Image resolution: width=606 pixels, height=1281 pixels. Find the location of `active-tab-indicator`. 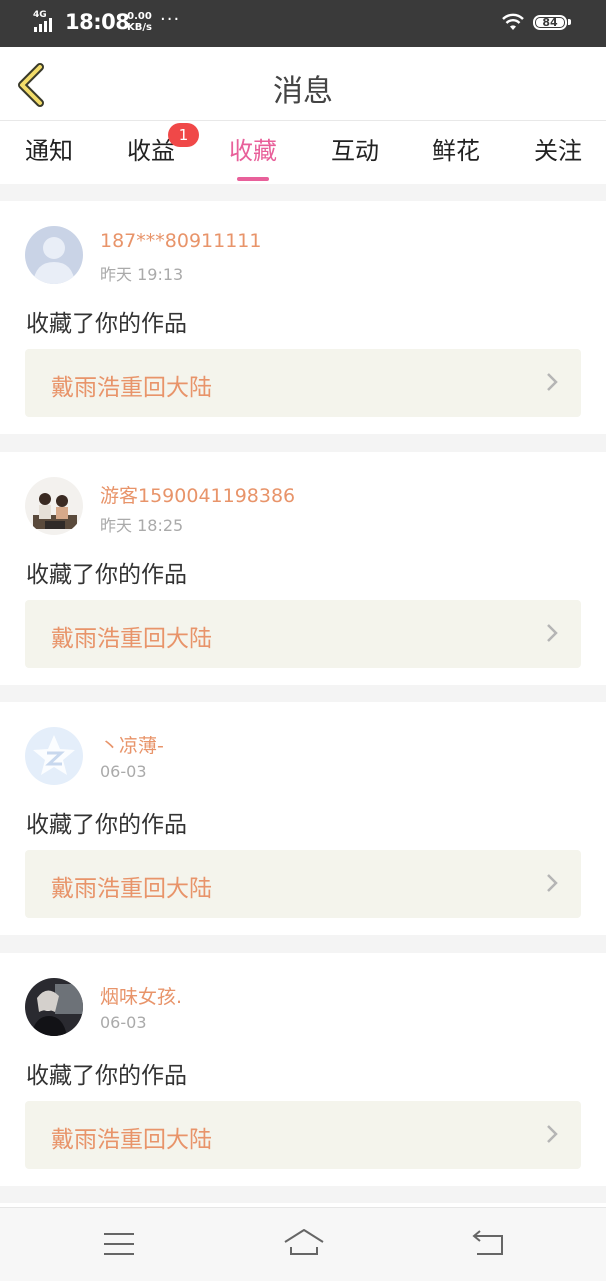

active-tab-indicator is located at coordinates (253, 179).